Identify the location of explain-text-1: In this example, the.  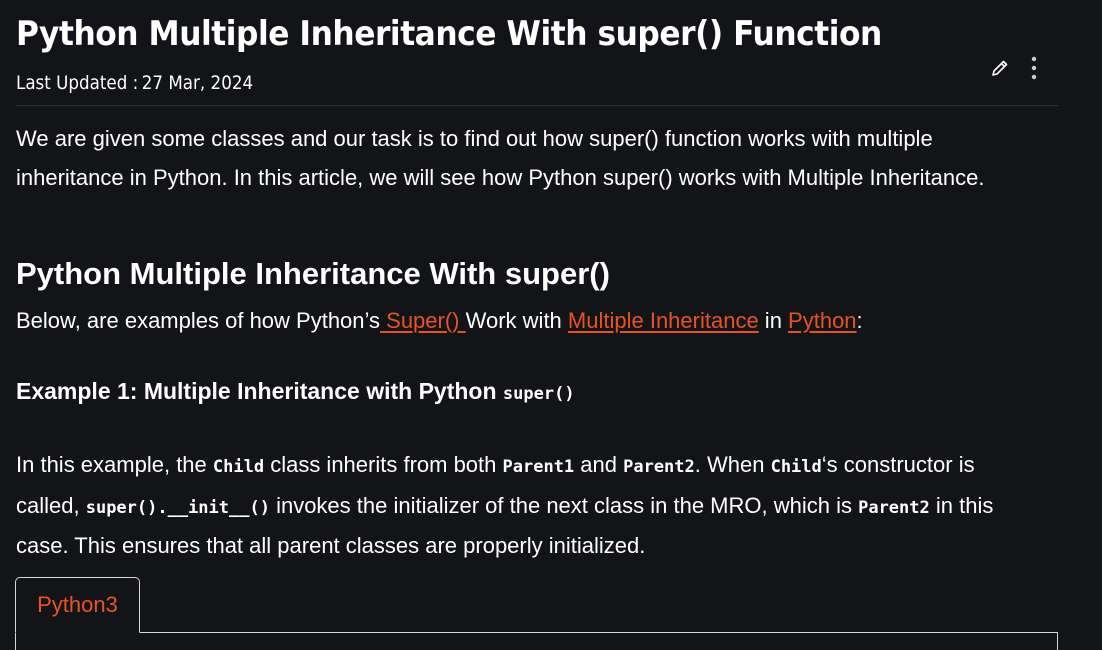
(114, 464).